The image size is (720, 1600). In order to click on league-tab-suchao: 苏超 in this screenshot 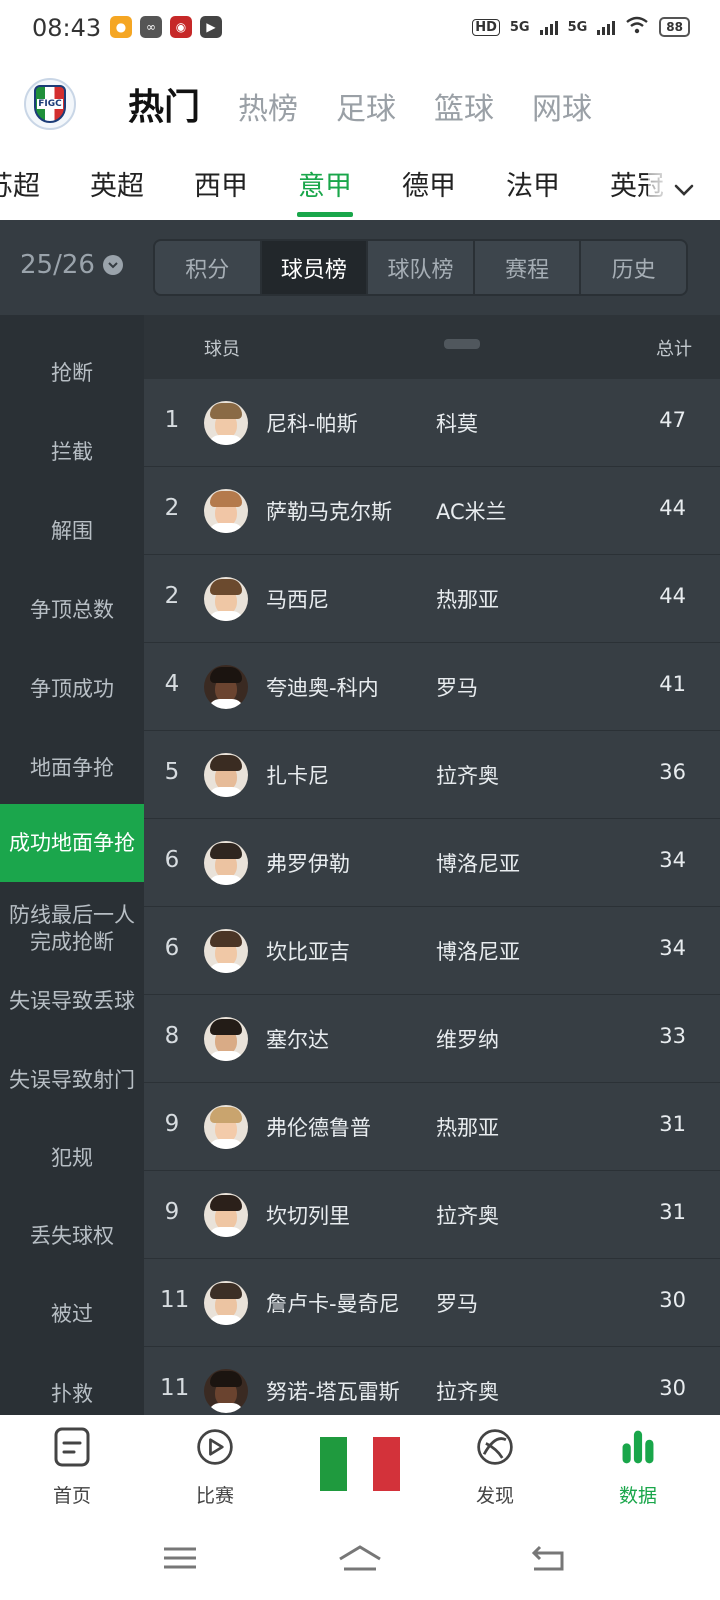, I will do `click(20, 183)`.